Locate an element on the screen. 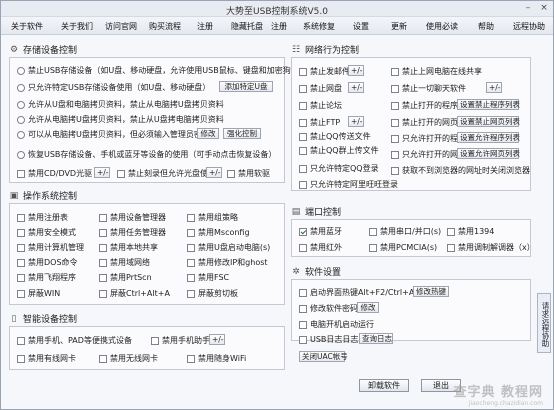  port-modem: 禁用调制解调器（x） is located at coordinates (491, 247).